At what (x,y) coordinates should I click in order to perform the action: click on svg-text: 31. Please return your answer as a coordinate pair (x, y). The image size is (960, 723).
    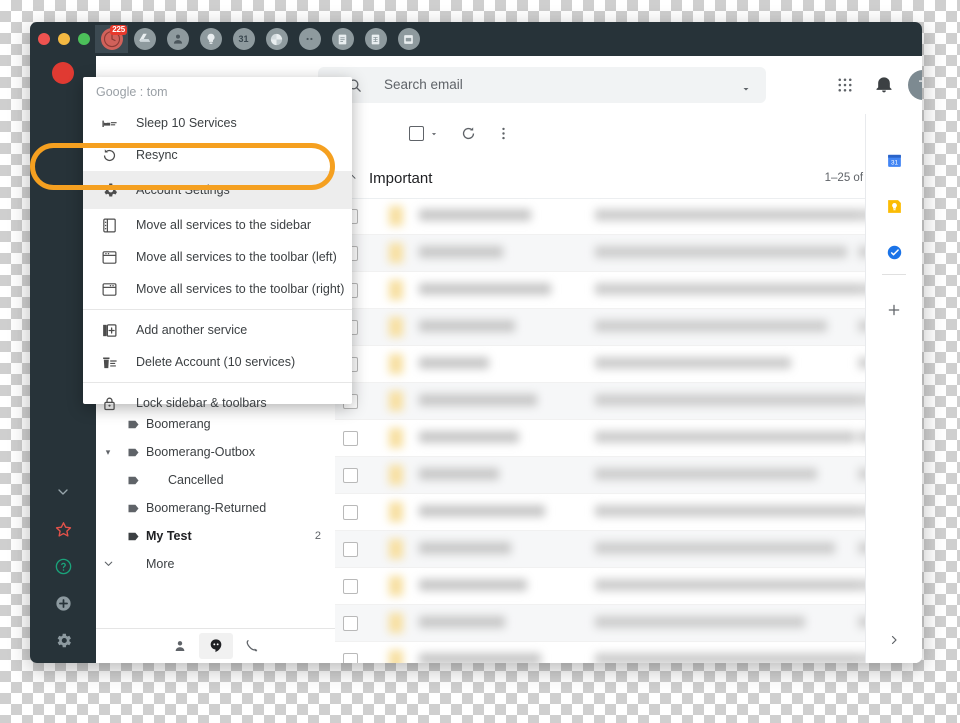
    Looking at the image, I should click on (894, 162).